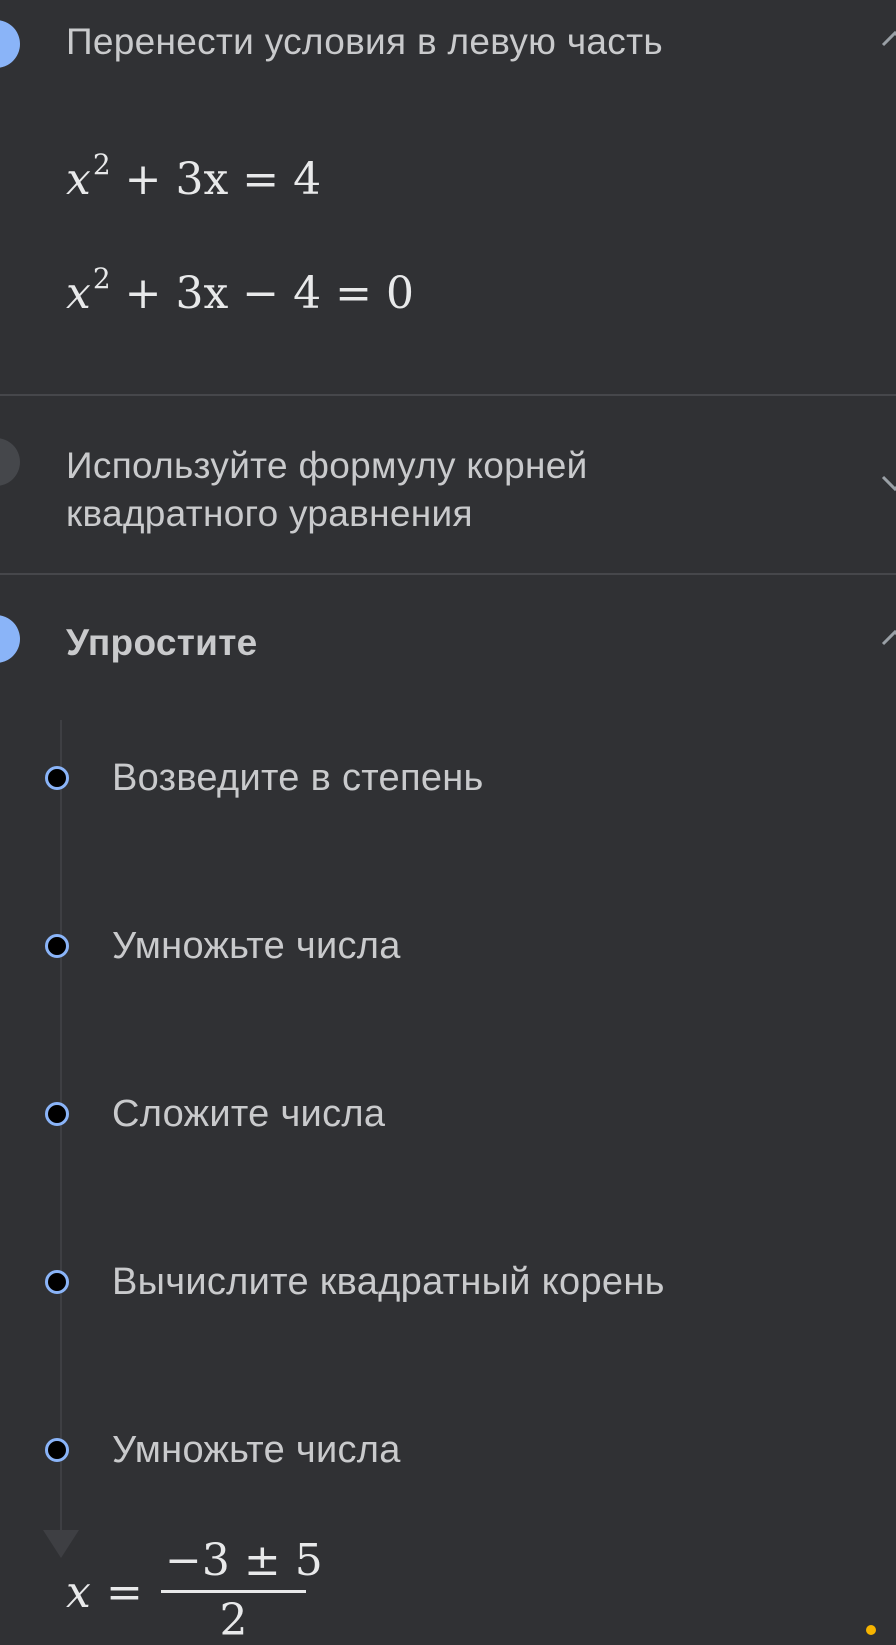 This screenshot has width=896, height=1645. Describe the element at coordinates (242, 1564) in the screenshot. I see `result-numerator: −3 ± 5` at that location.